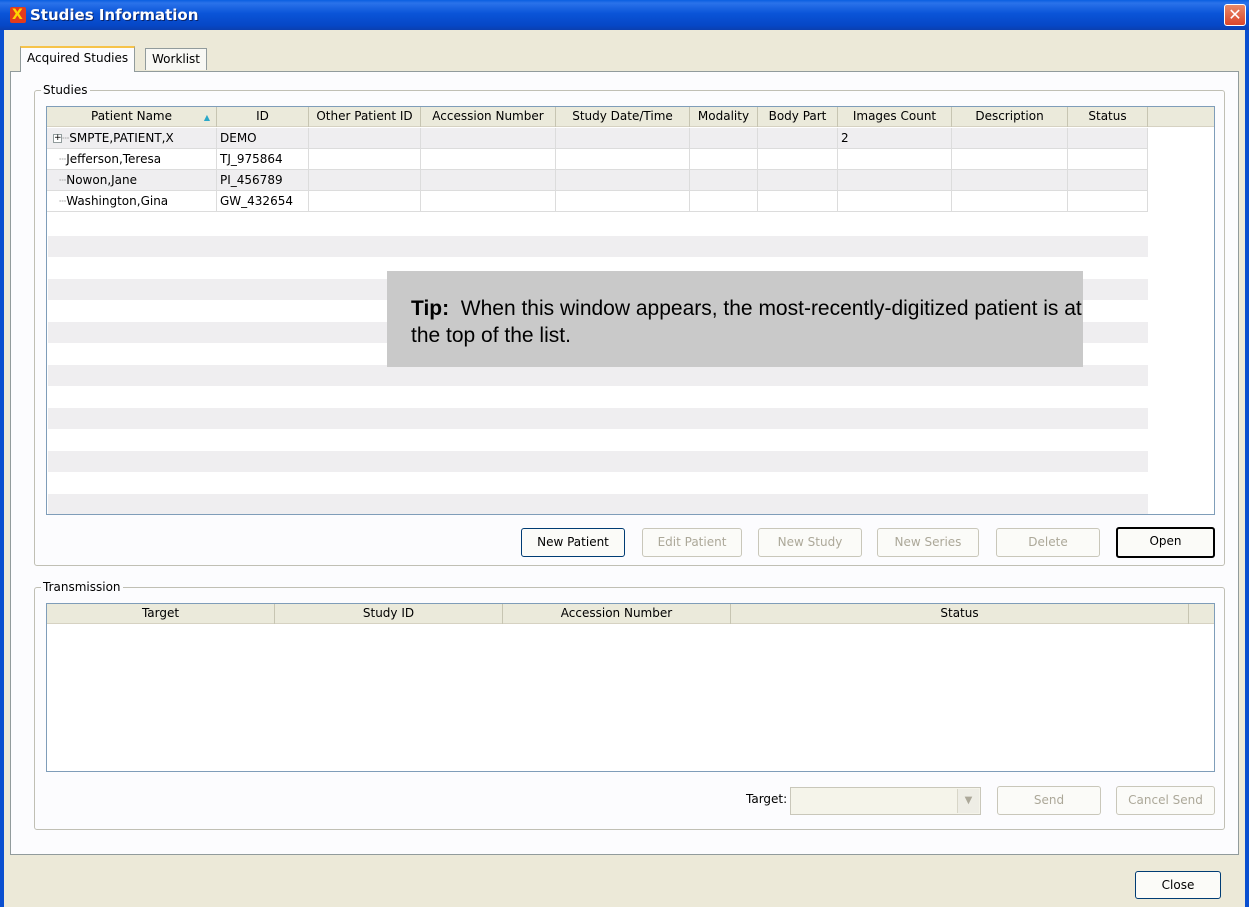 This screenshot has width=1249, height=907. I want to click on patient-name-cell: ┄Washington,Gina, so click(132, 201).